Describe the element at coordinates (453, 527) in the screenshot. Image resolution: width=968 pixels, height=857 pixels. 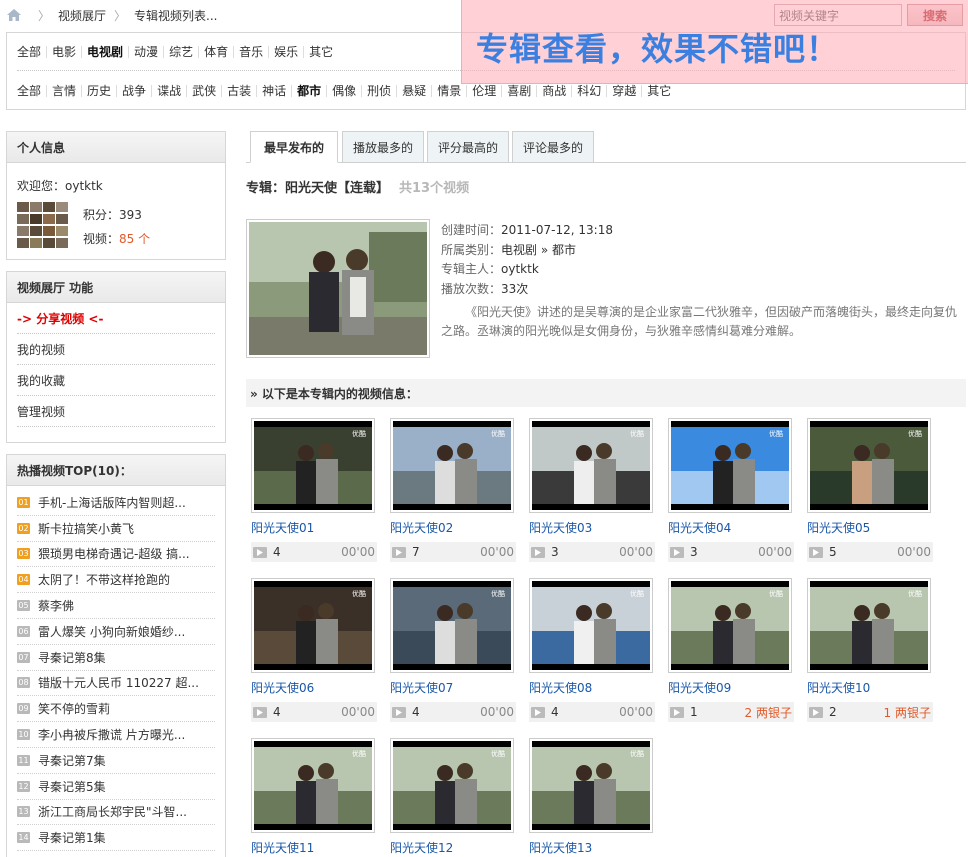
I see `video-title-link: 阳光天使02` at that location.